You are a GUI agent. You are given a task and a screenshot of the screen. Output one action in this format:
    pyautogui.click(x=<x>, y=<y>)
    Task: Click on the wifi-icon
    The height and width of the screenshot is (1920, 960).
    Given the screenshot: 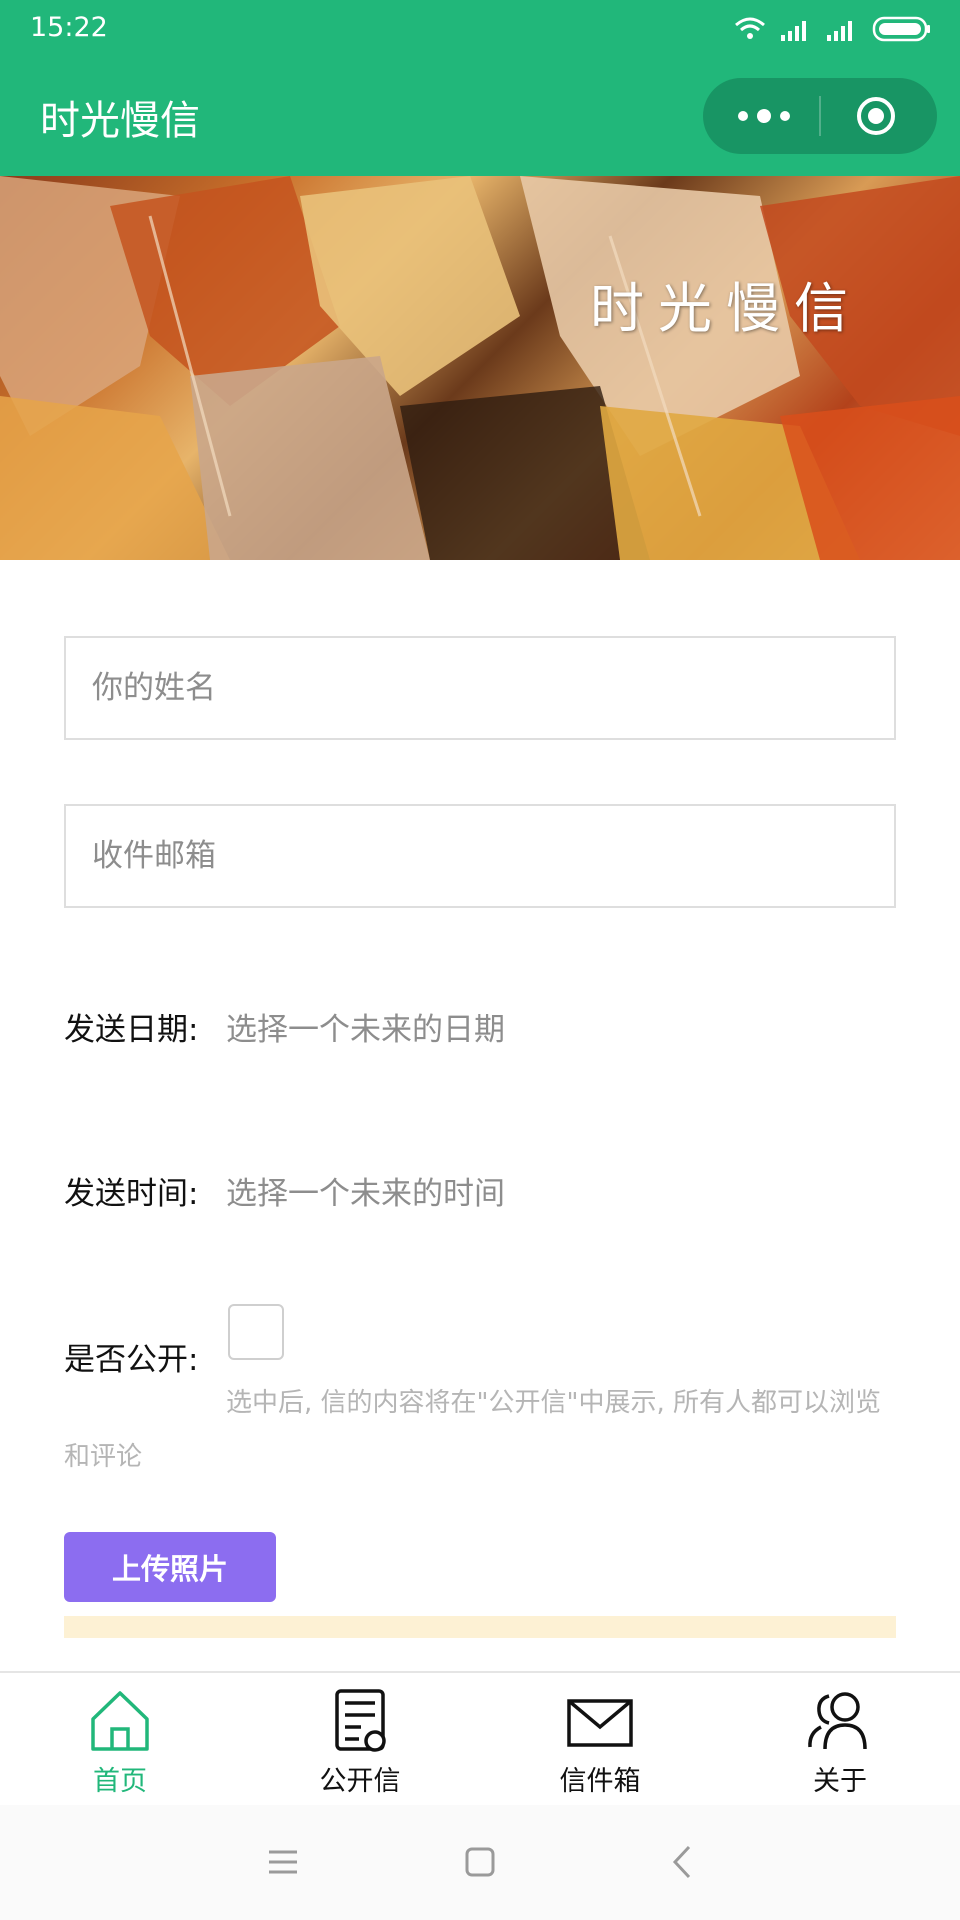 What is the action you would take?
    pyautogui.click(x=750, y=28)
    